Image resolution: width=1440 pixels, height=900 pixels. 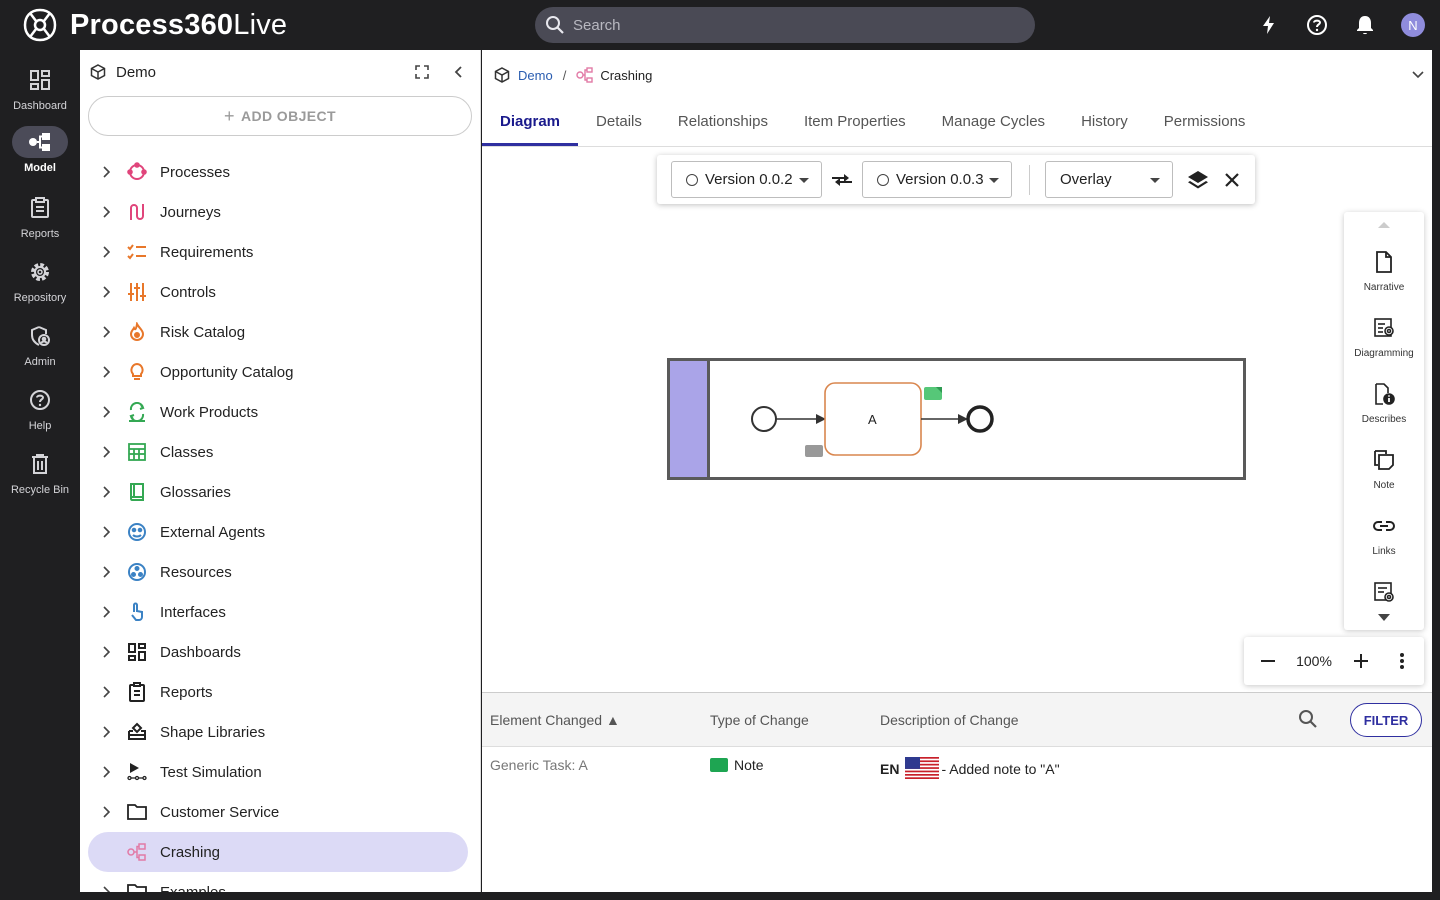 I want to click on tree-item-test-simulation: Test Simulation, so click(x=278, y=772).